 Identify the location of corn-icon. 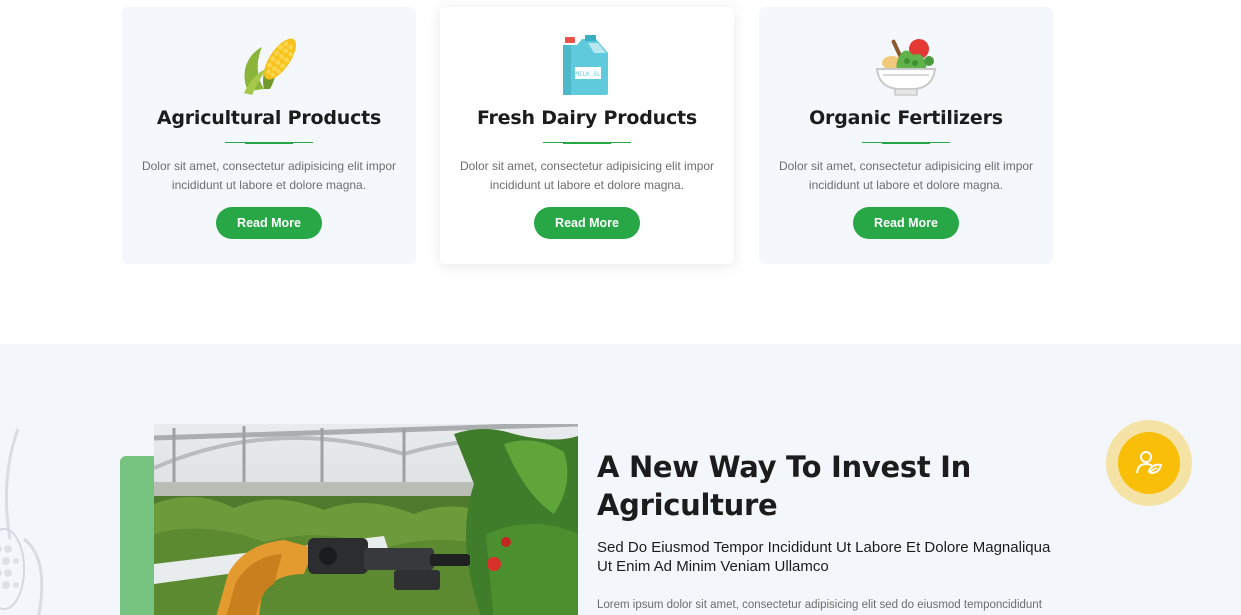
(270, 66).